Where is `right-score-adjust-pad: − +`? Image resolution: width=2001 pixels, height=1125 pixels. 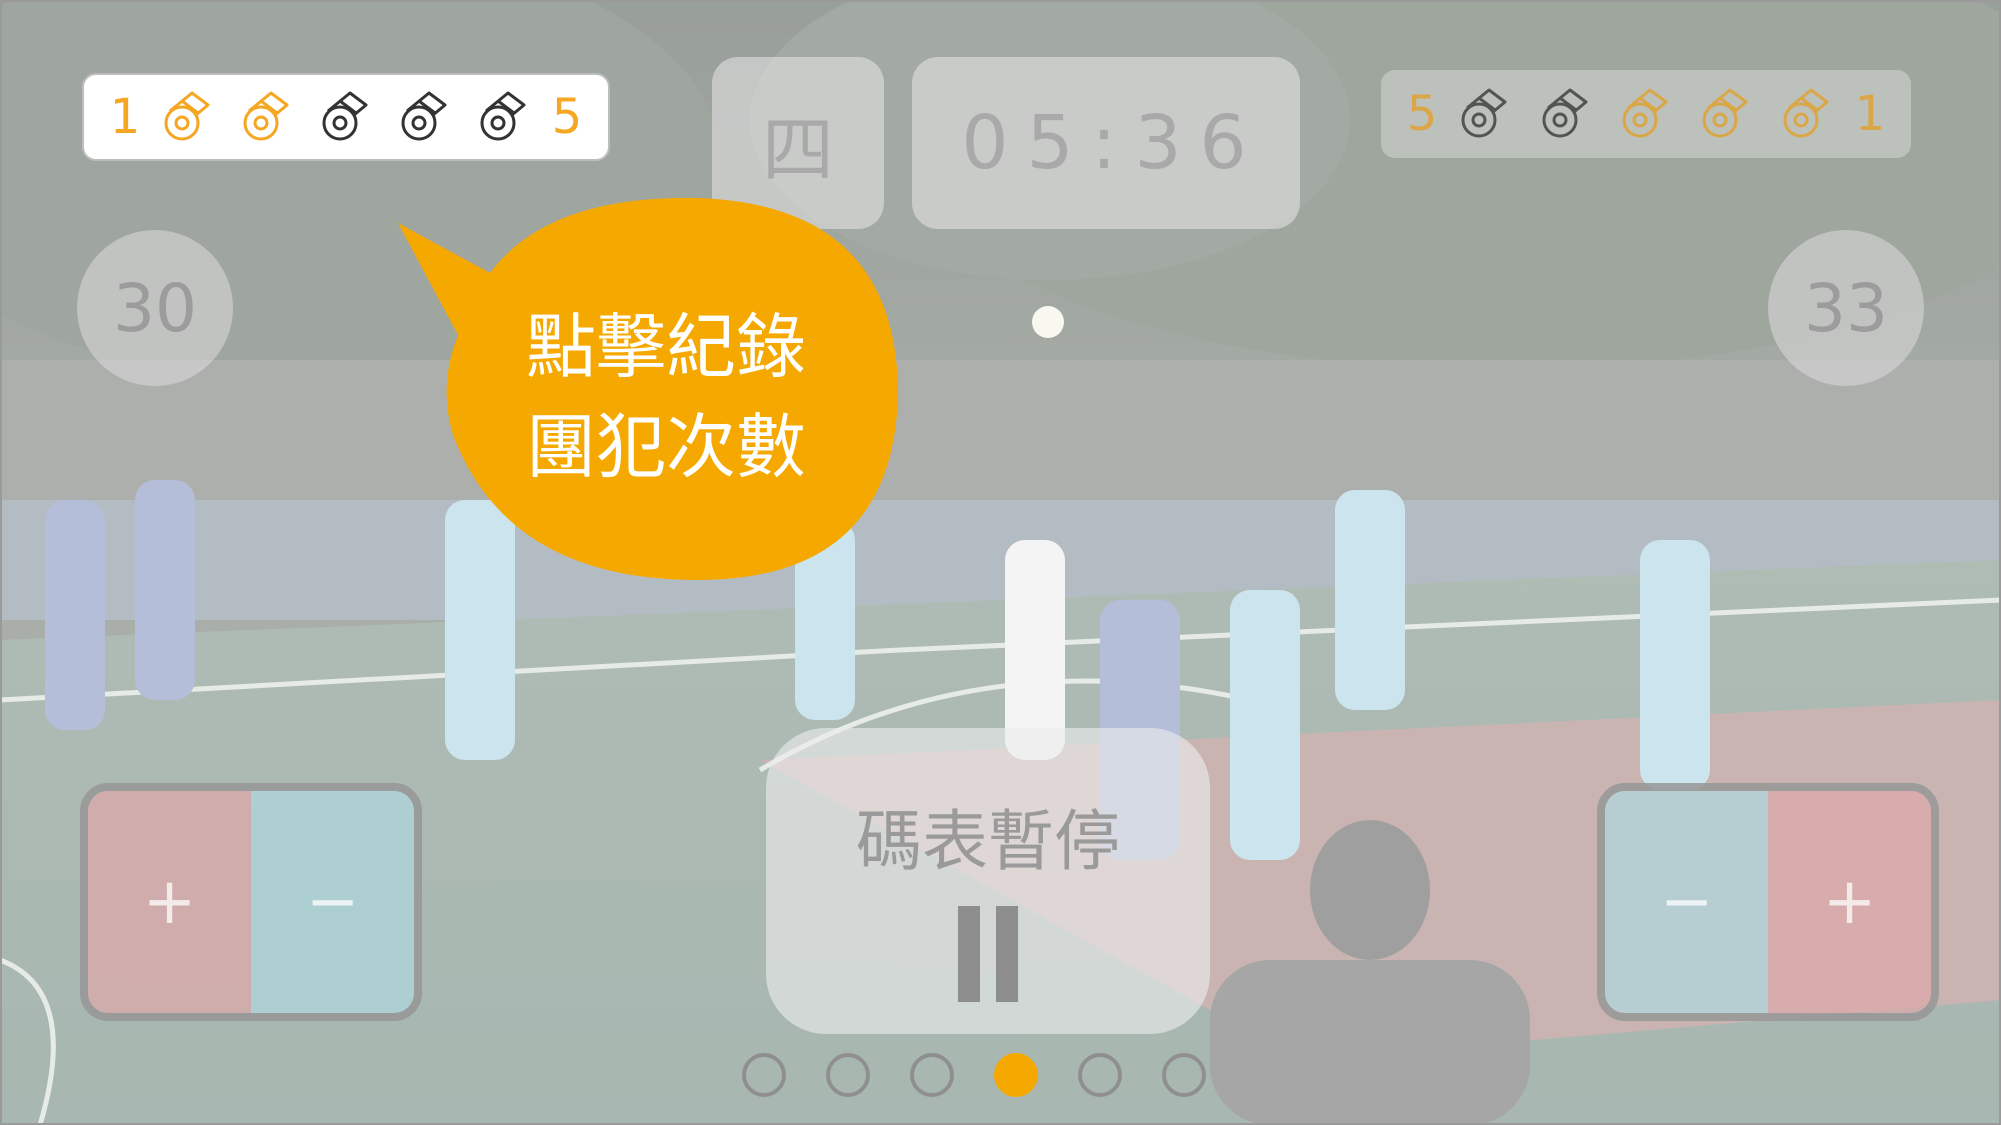 right-score-adjust-pad: − + is located at coordinates (1768, 902).